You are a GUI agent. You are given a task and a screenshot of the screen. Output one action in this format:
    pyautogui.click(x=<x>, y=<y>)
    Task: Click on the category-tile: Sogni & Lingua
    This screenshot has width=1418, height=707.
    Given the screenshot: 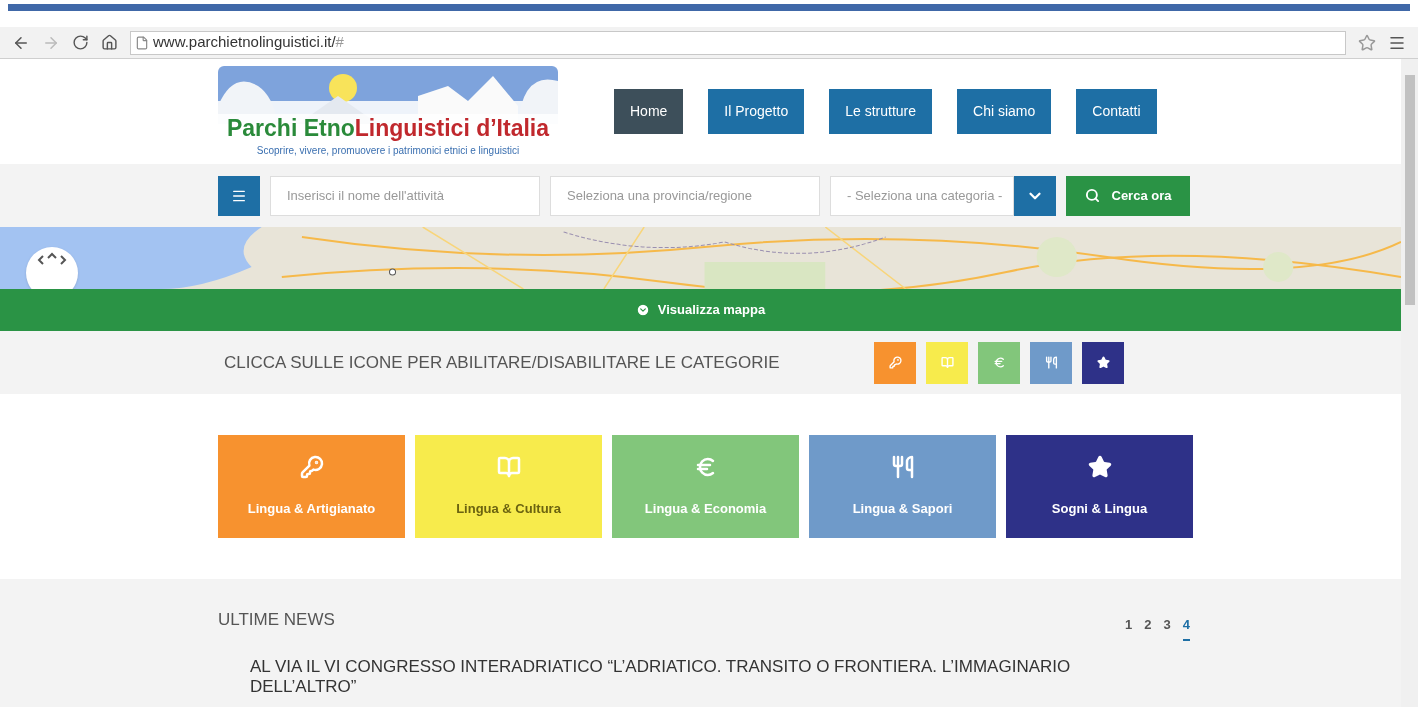 What is the action you would take?
    pyautogui.click(x=1099, y=486)
    